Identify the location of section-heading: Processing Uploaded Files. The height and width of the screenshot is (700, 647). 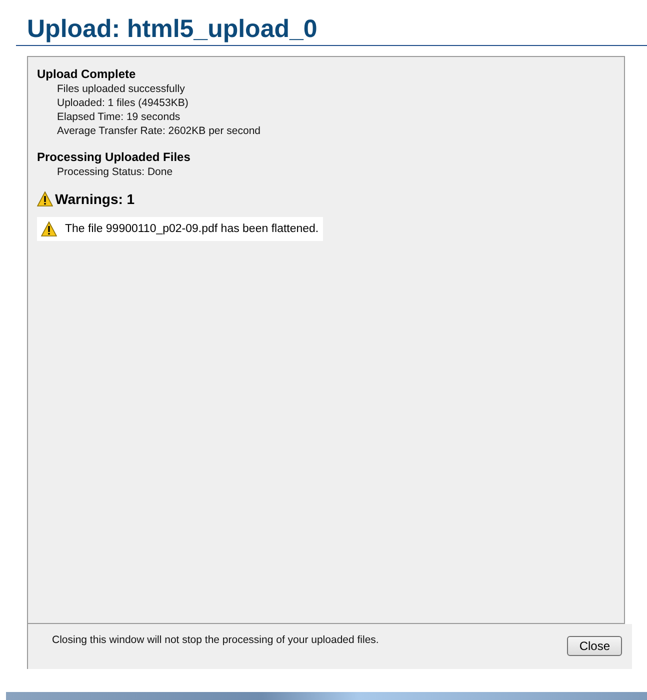
(114, 157).